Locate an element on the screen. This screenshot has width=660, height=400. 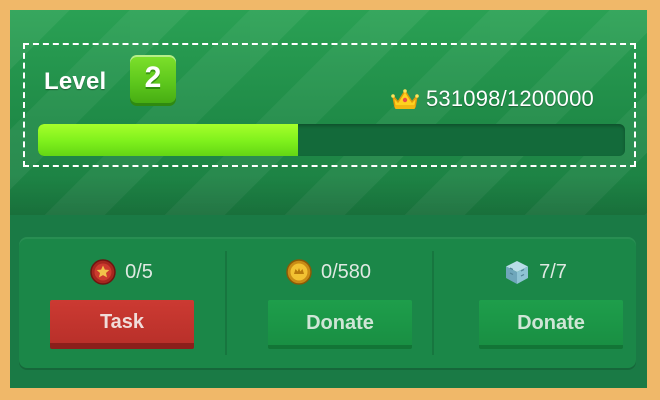
experience-counter: 531098/1200000 is located at coordinates (492, 99).